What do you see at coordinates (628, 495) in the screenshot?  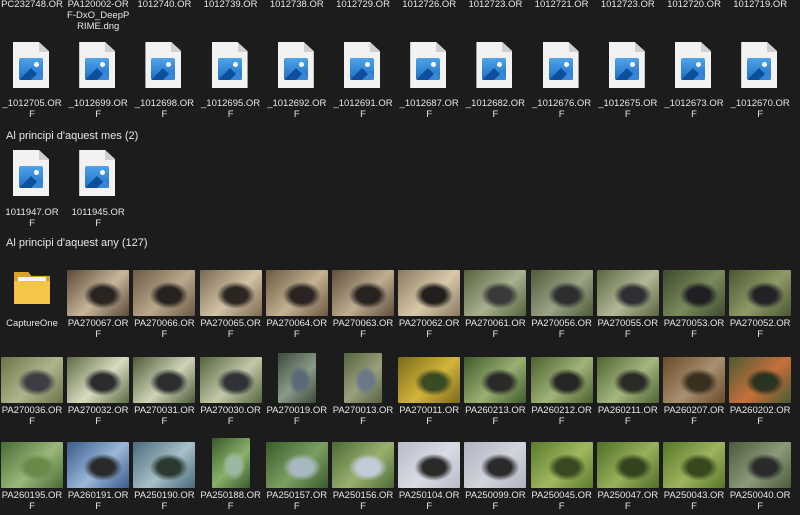 I see `file-name-line1: PA250047.OR` at bounding box center [628, 495].